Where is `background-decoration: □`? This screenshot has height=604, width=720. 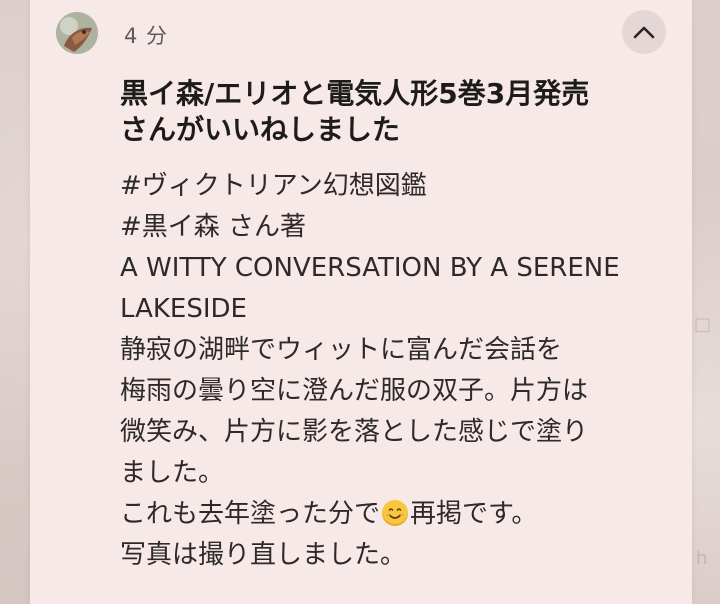
background-decoration: □ is located at coordinates (703, 324).